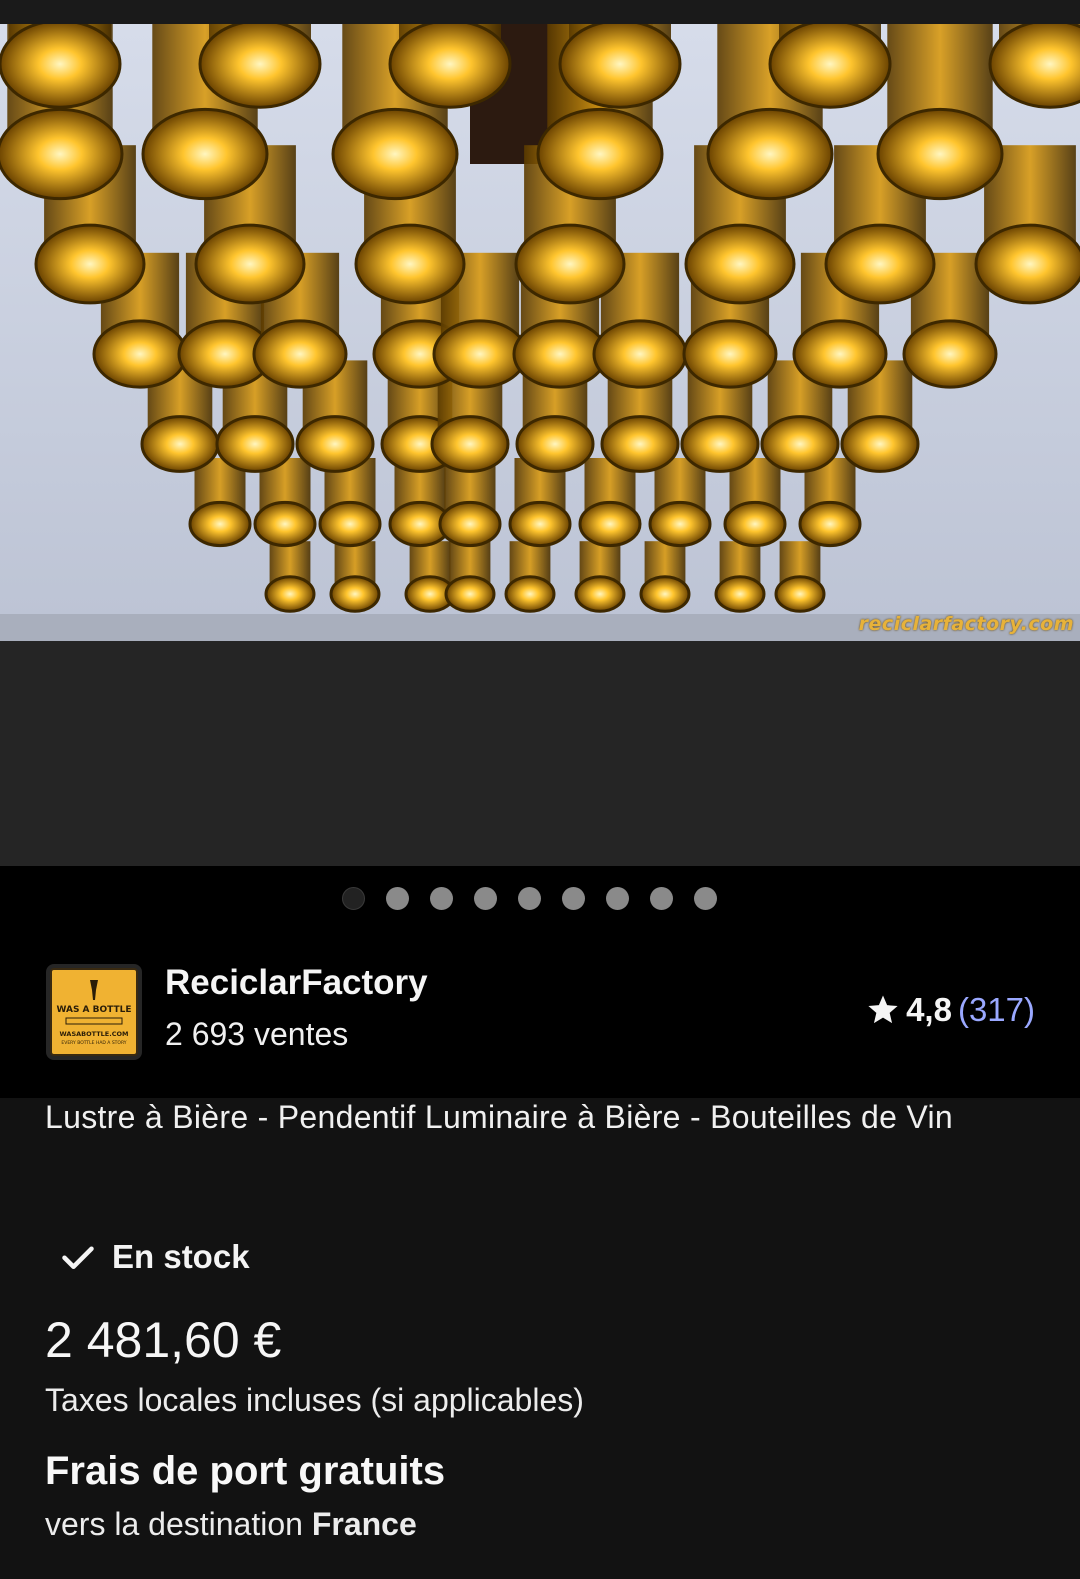  What do you see at coordinates (296, 983) in the screenshot?
I see `shop-name: ReciclarFactory` at bounding box center [296, 983].